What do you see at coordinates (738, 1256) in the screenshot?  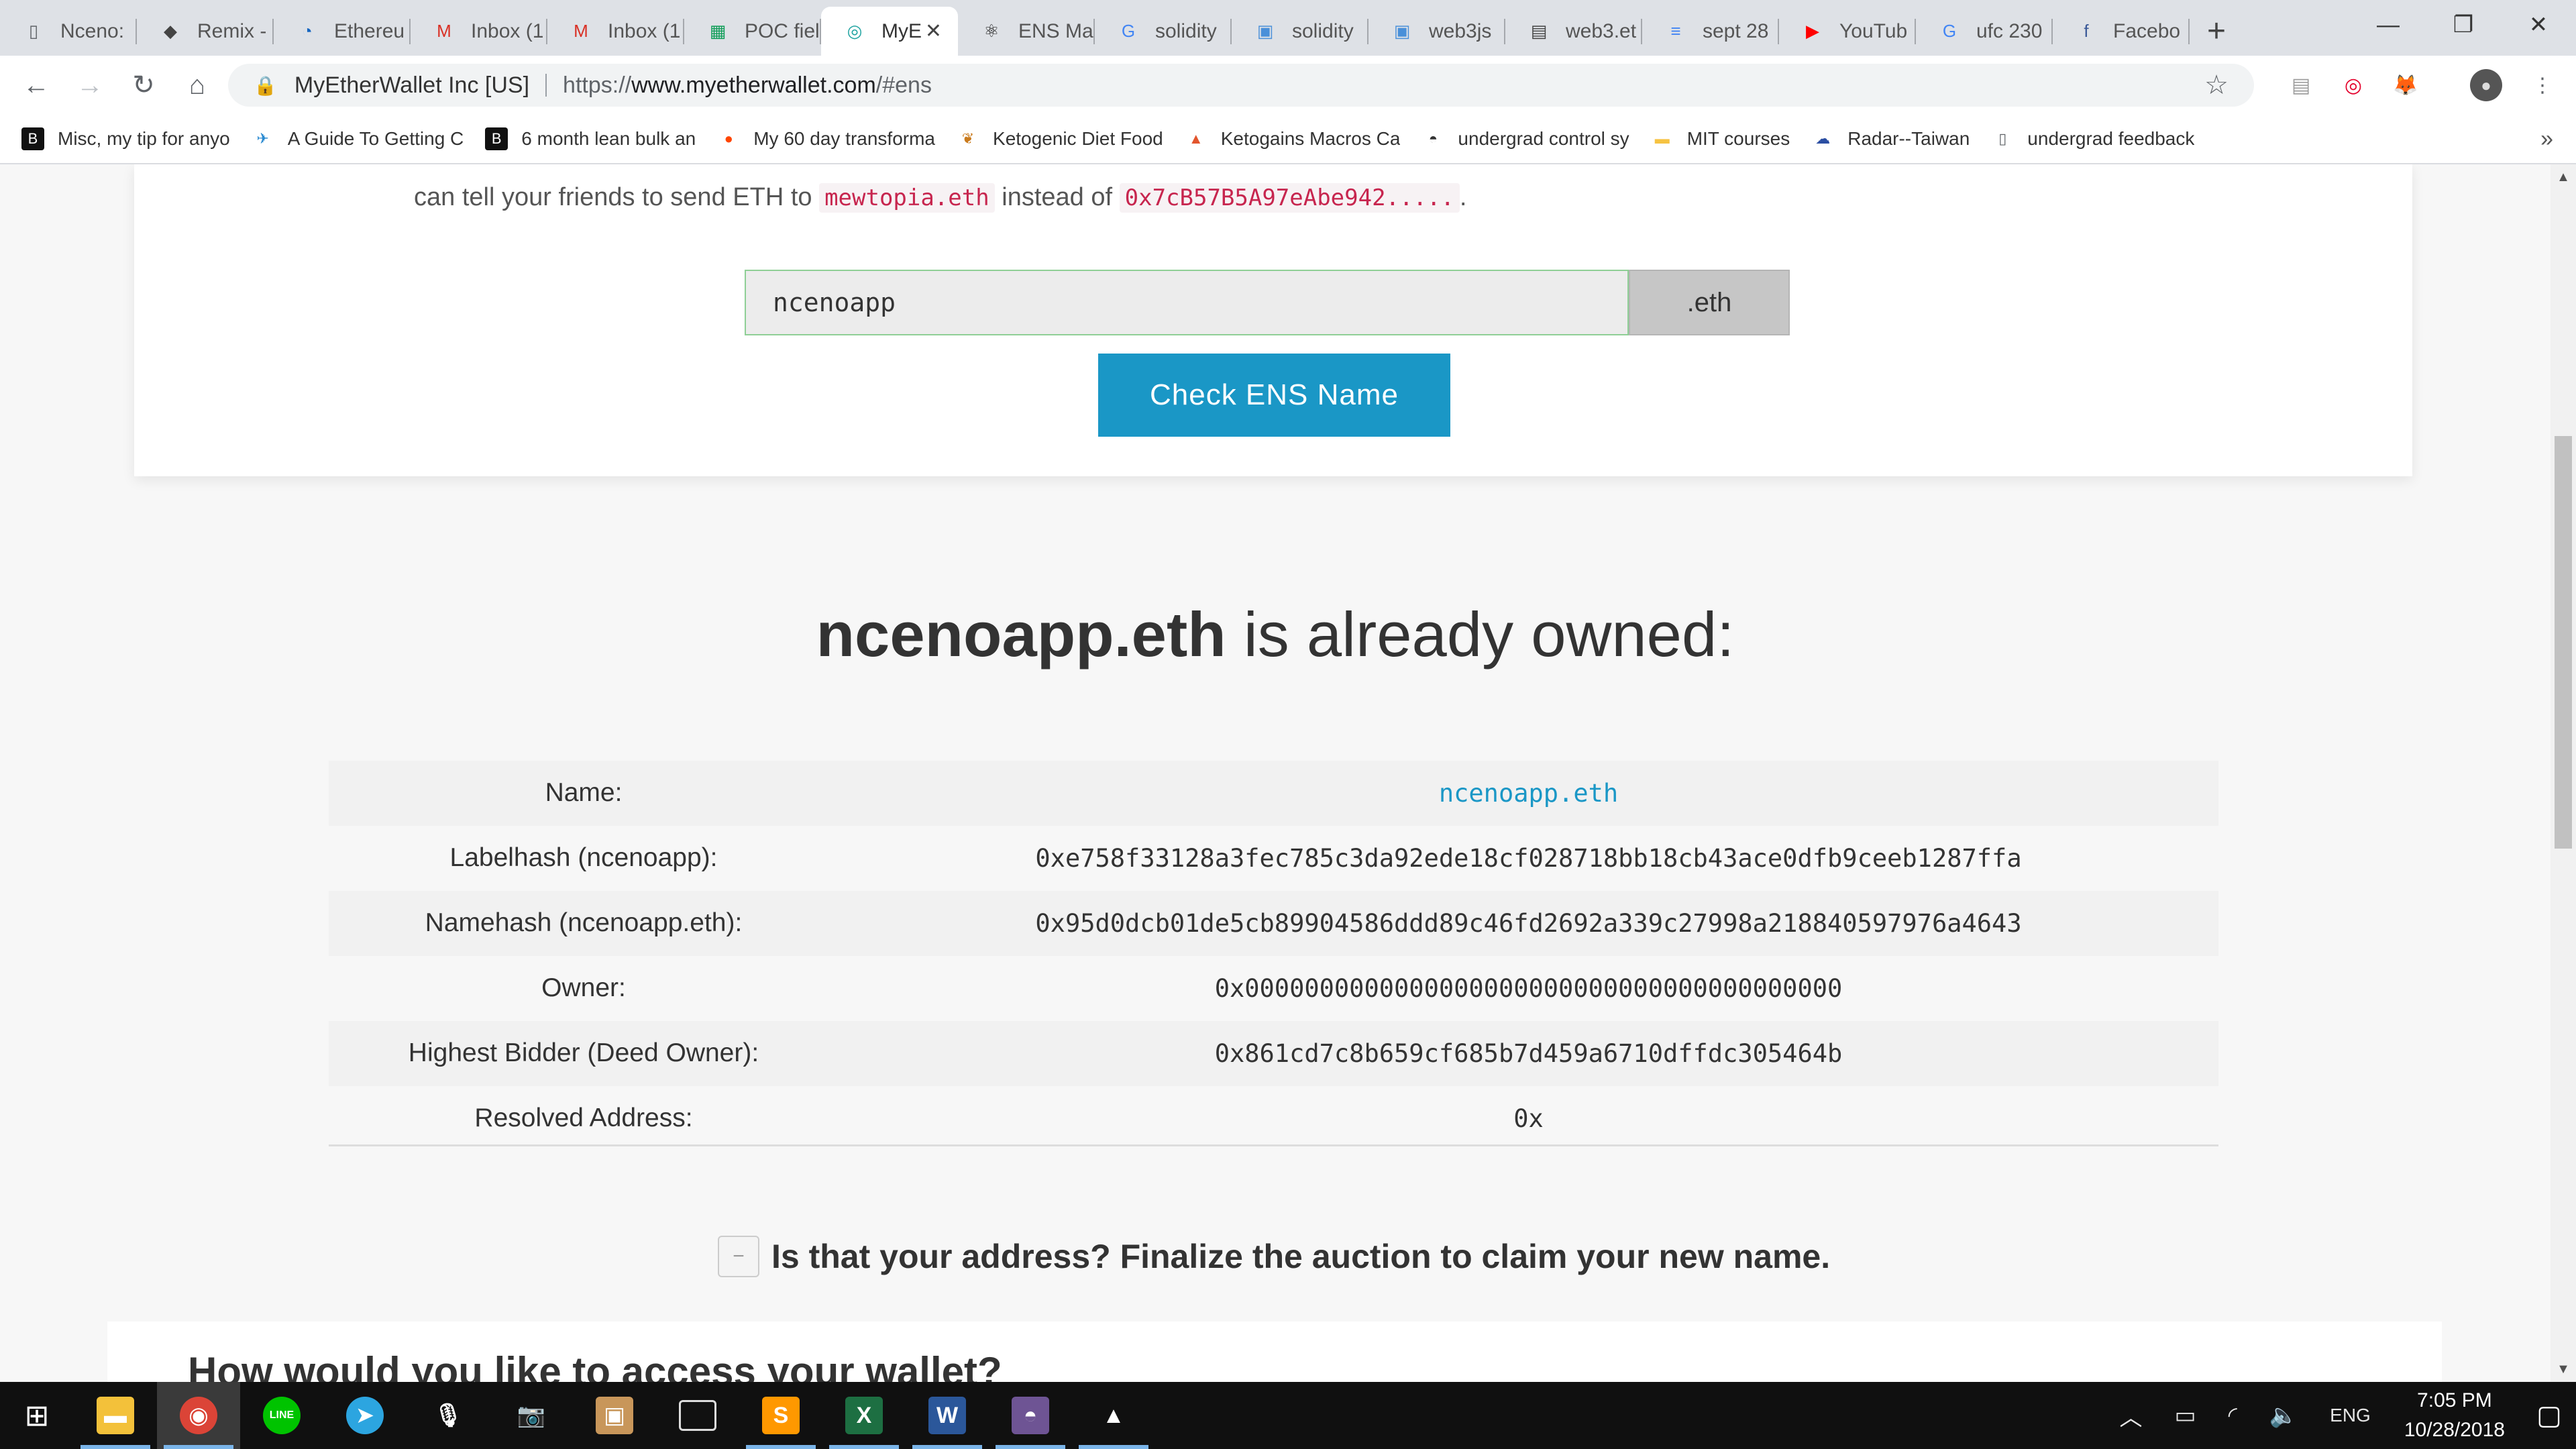 I see `collapse-toggle-button: −` at bounding box center [738, 1256].